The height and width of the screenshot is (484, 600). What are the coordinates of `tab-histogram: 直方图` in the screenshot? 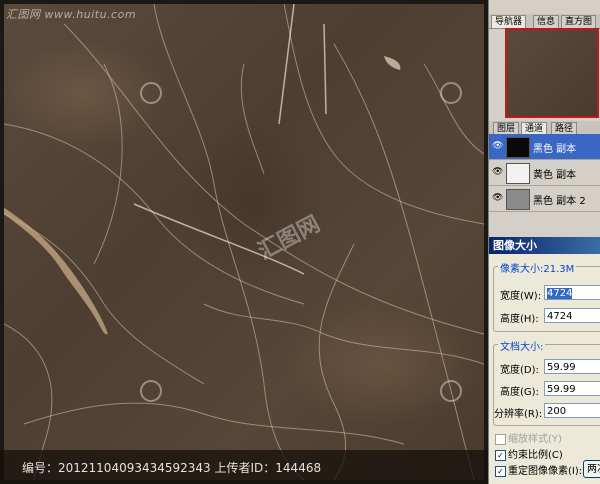 It's located at (579, 21).